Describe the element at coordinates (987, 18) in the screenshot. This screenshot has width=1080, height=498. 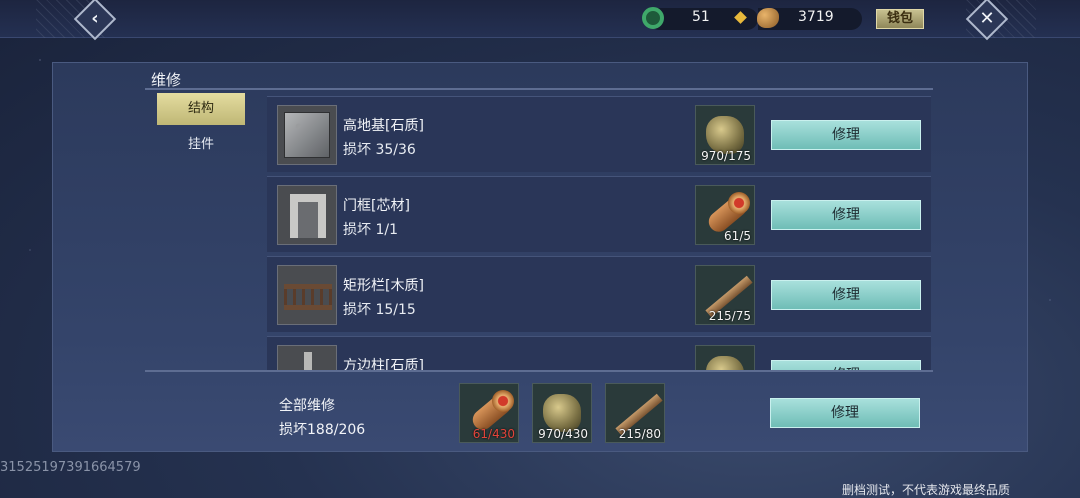
I see `close-icon: ✕` at that location.